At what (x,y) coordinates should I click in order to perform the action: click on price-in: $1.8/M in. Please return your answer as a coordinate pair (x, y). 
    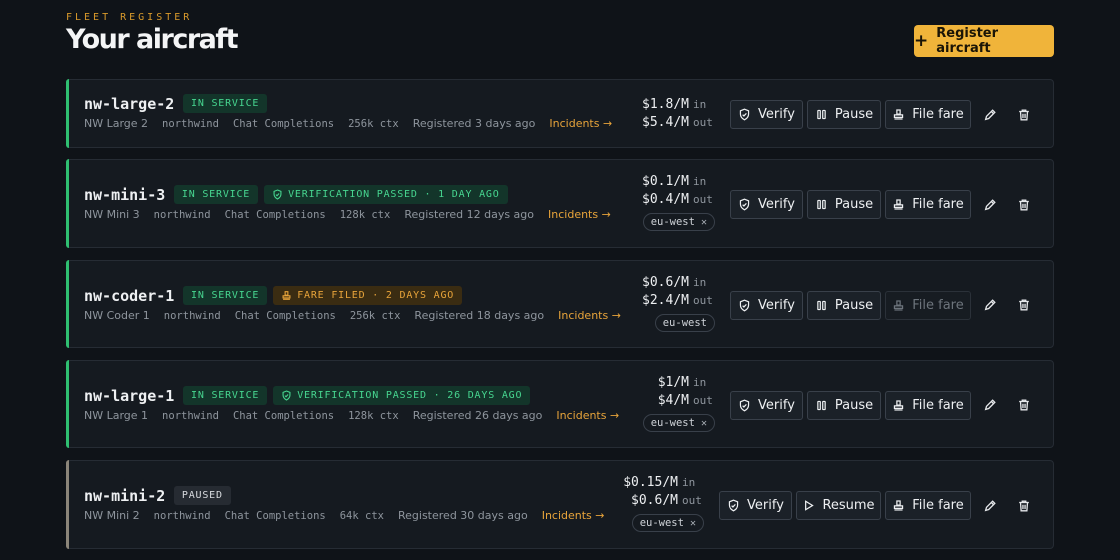
    Looking at the image, I should click on (678, 105).